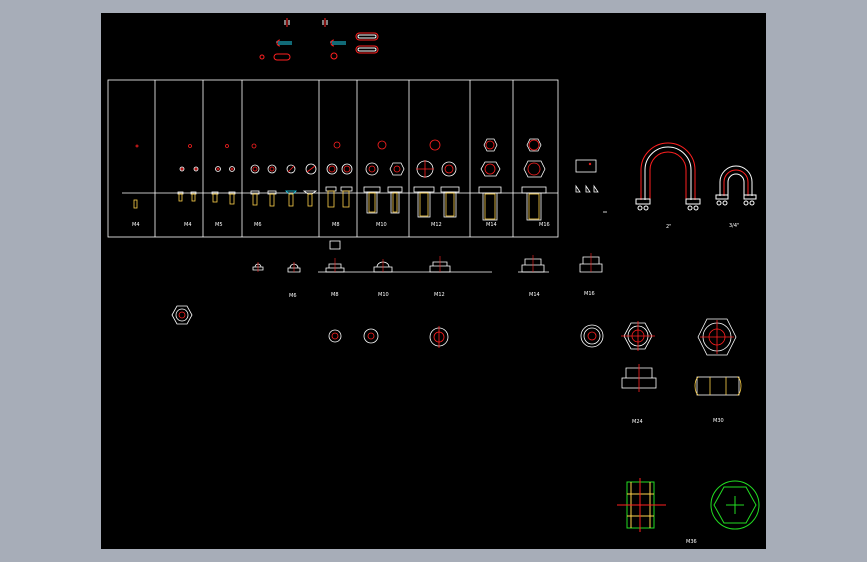 The width and height of the screenshot is (867, 562). Describe the element at coordinates (641, 505) in the screenshot. I see `nut-m36-side` at that location.